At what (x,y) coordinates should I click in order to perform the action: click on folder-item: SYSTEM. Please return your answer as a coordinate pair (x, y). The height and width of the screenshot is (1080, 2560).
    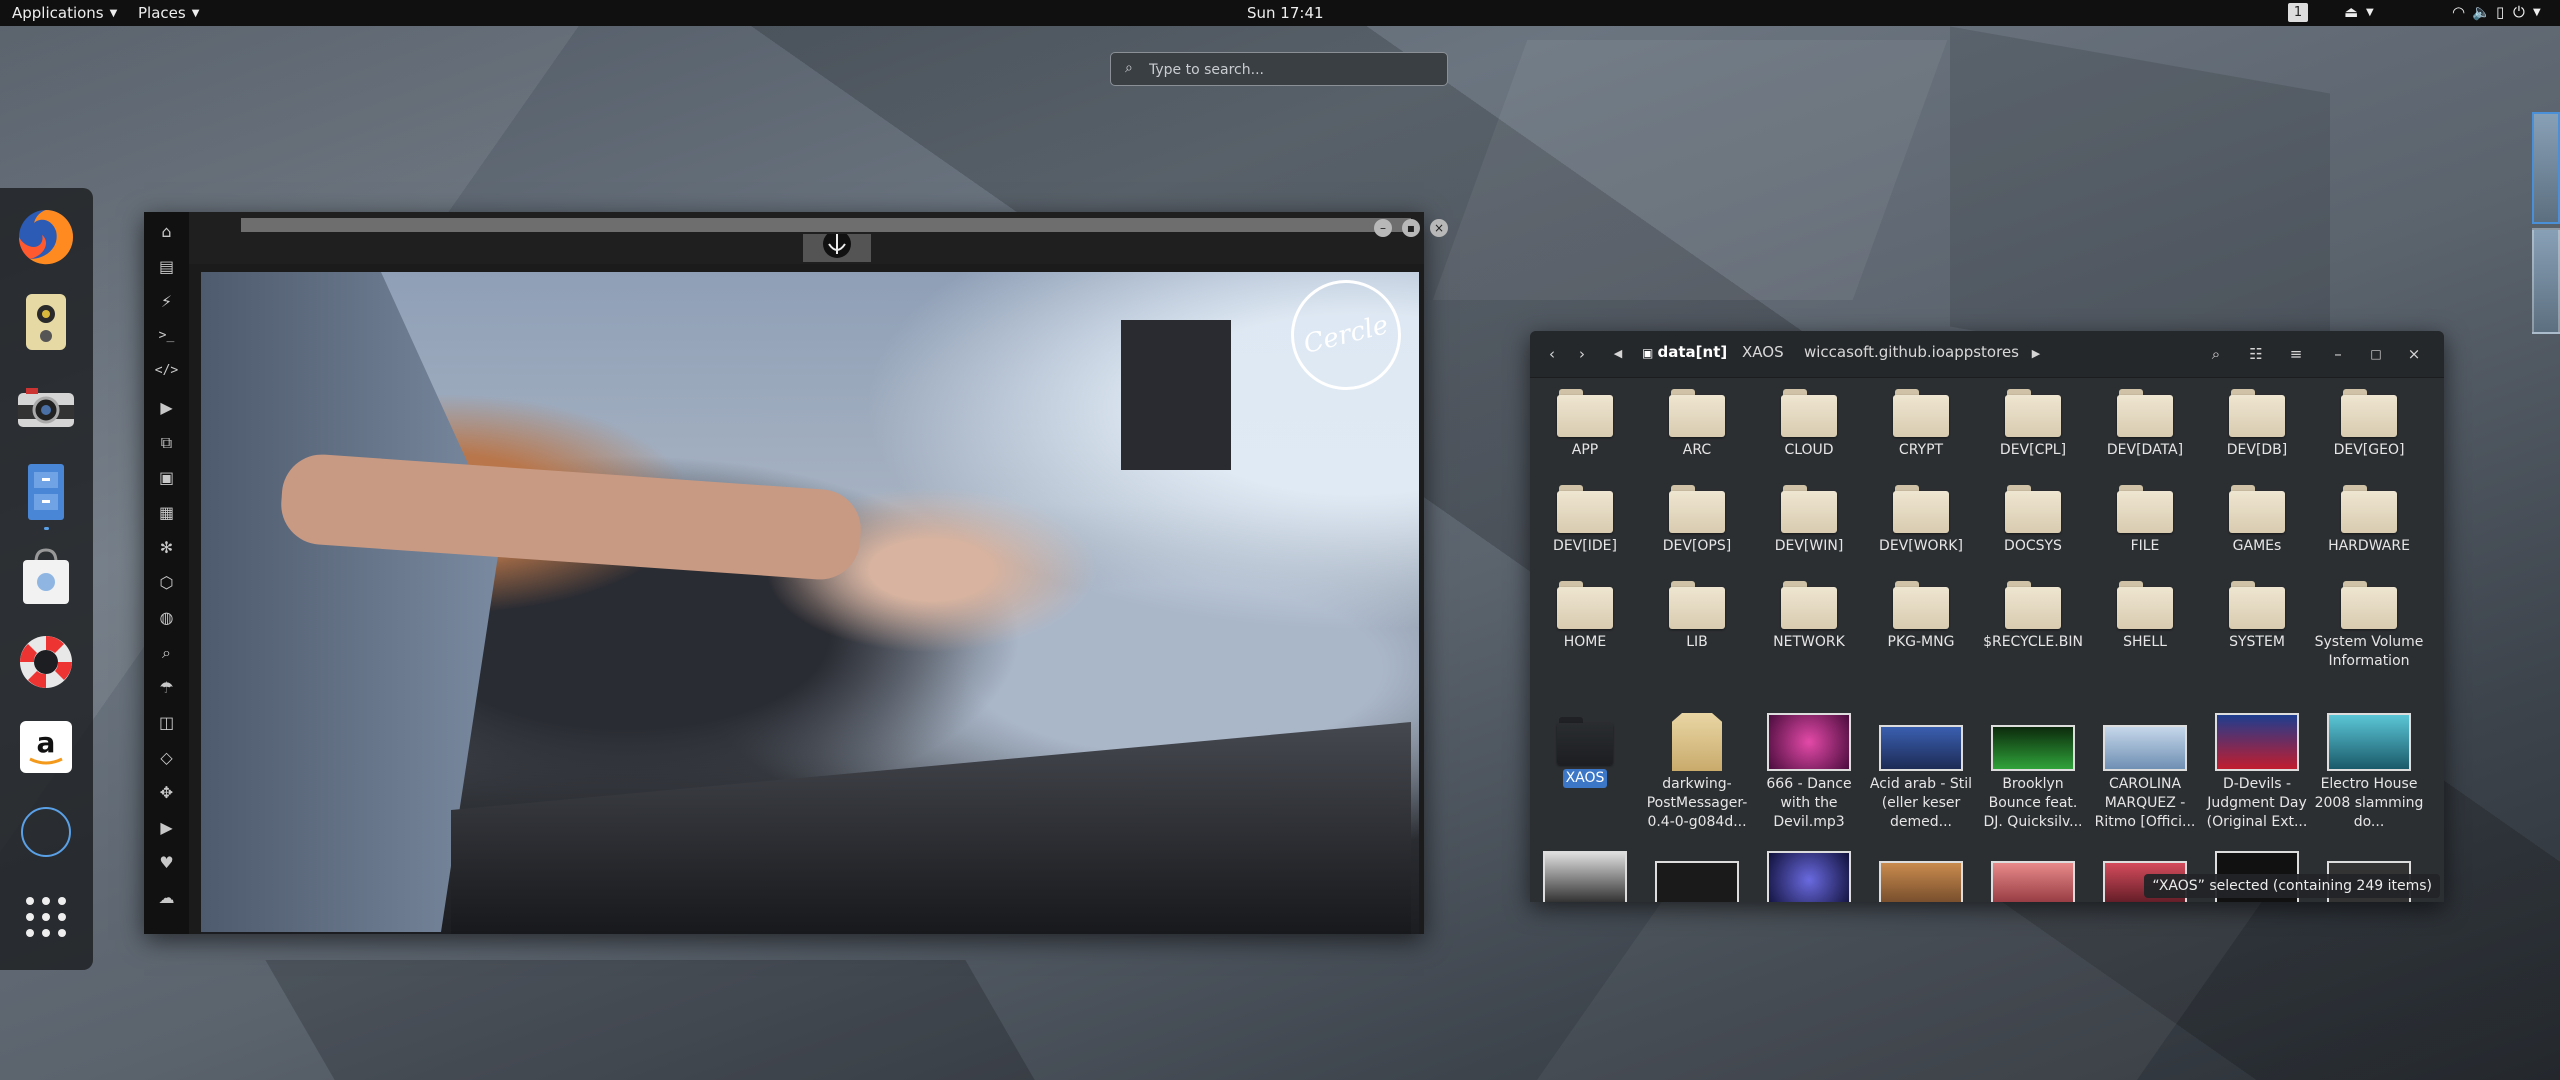
    Looking at the image, I should click on (2257, 616).